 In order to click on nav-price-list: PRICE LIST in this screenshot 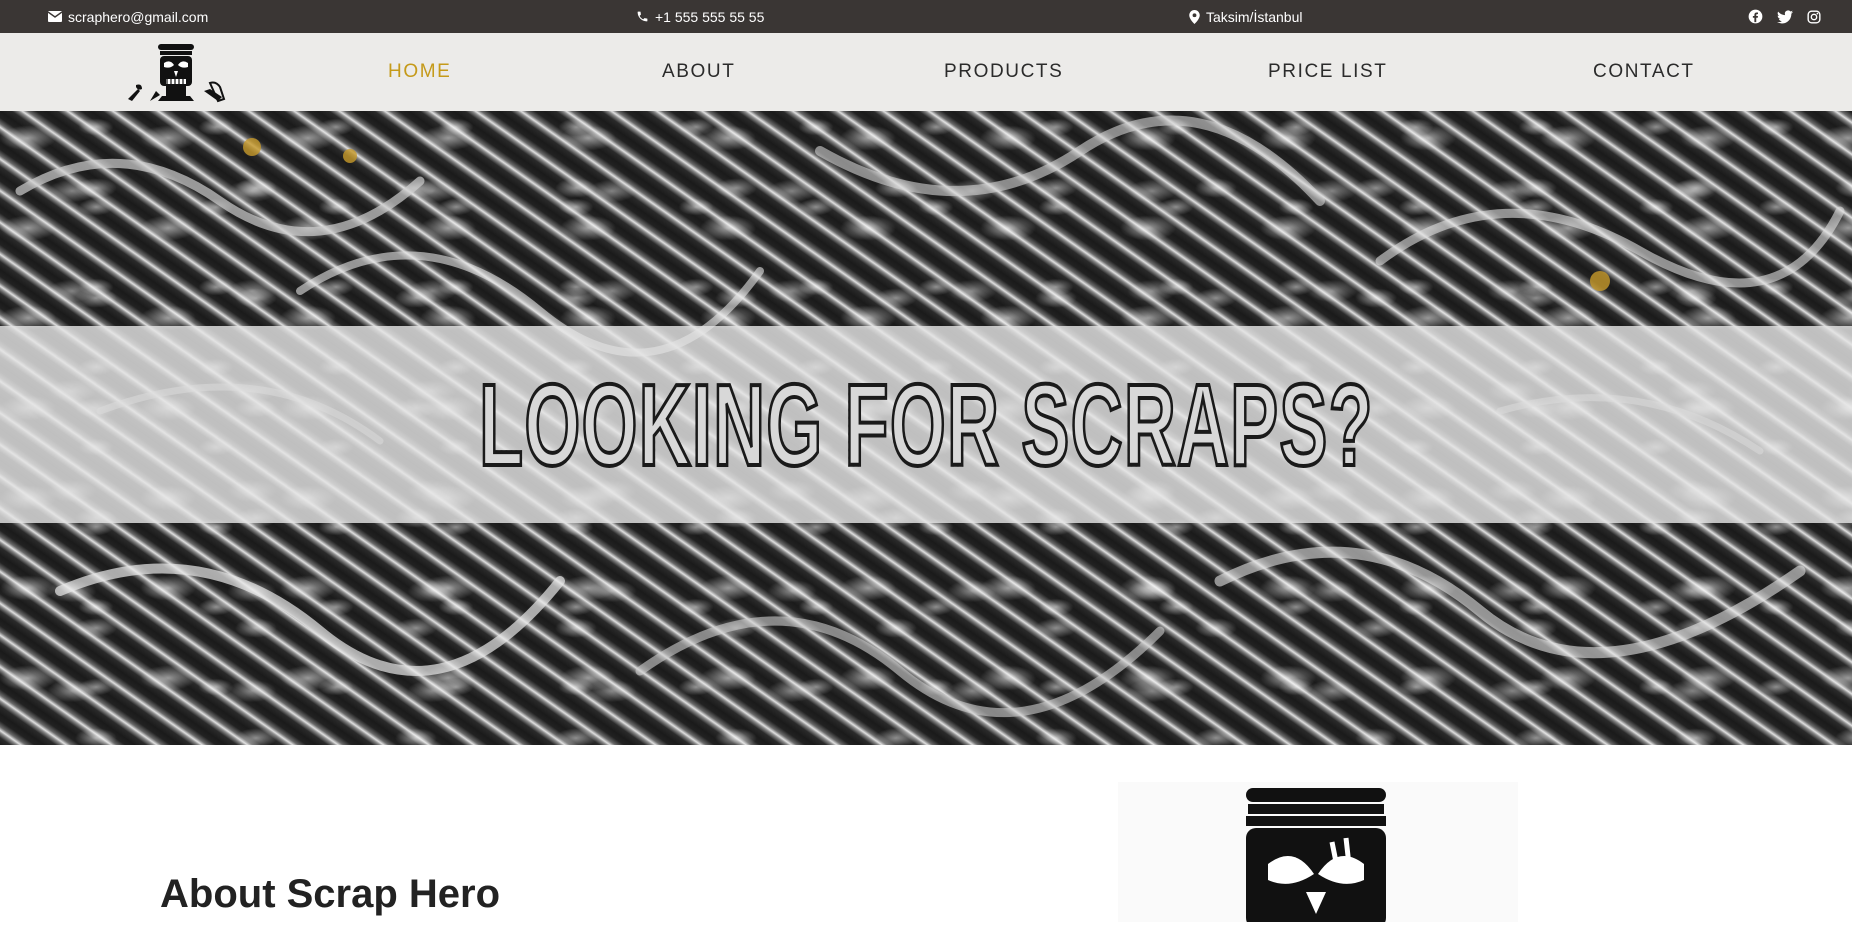, I will do `click(1327, 72)`.